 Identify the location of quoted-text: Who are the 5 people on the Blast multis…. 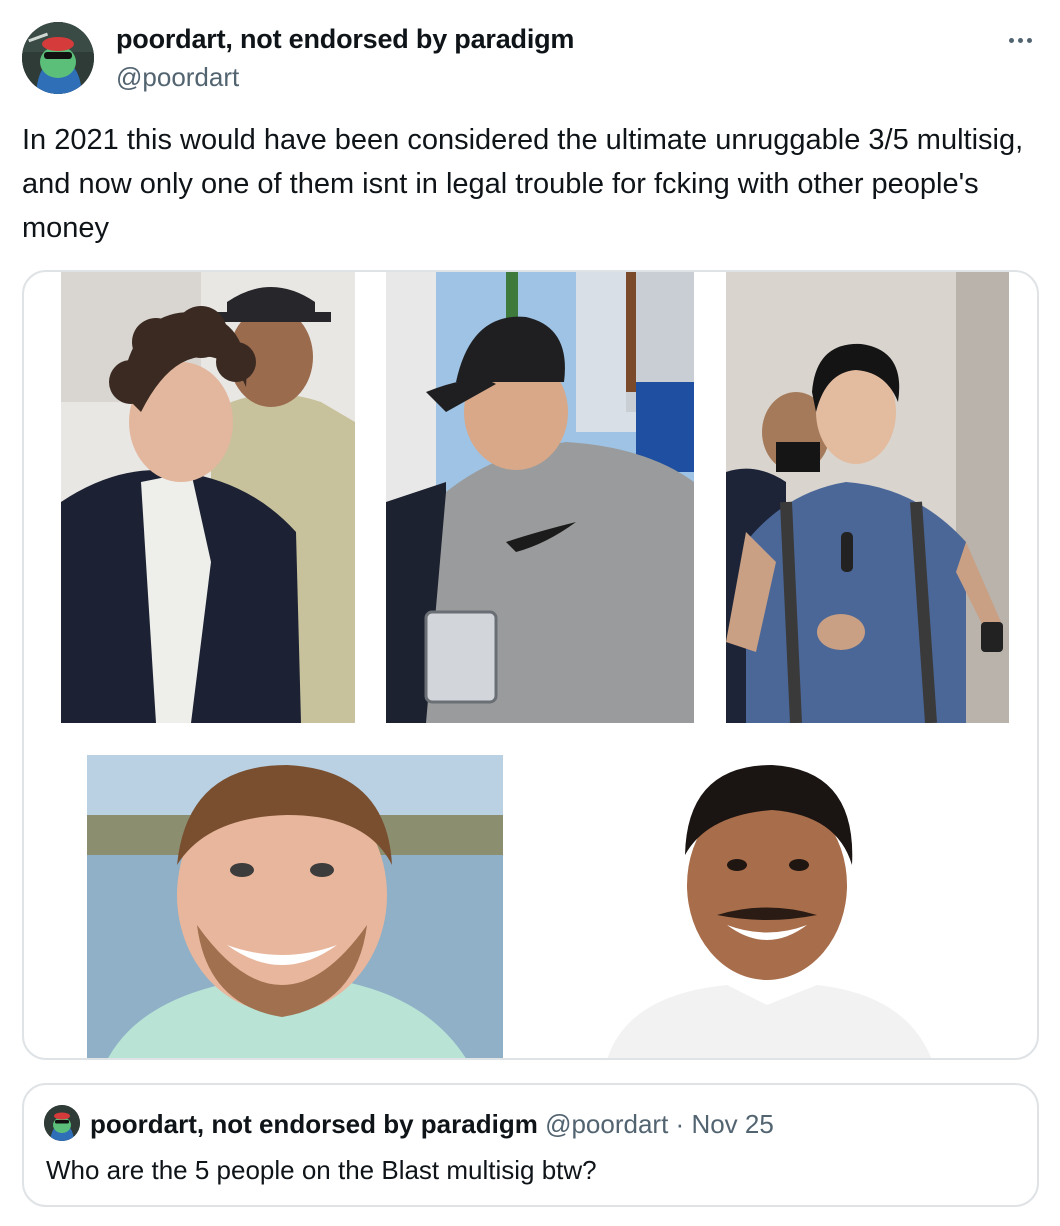
(321, 1170).